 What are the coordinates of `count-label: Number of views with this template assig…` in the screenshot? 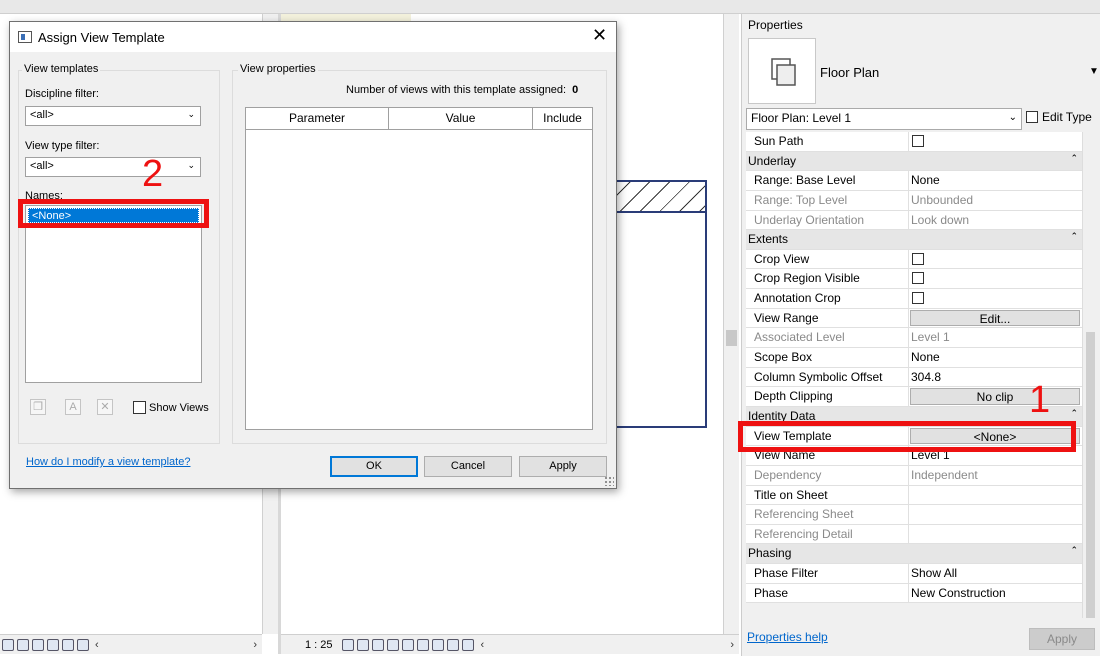 It's located at (456, 90).